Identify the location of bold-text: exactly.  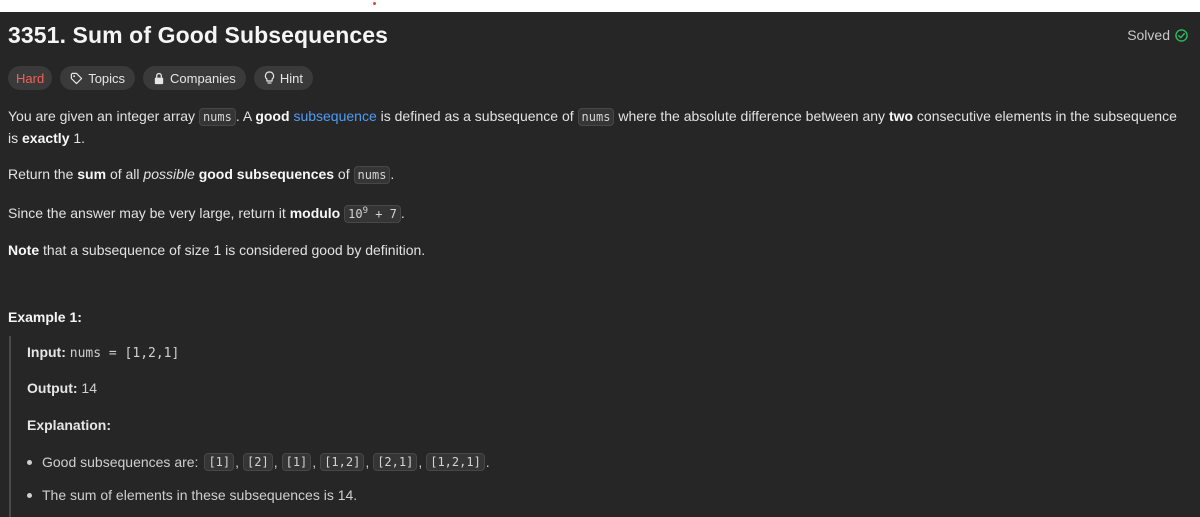
(46, 138).